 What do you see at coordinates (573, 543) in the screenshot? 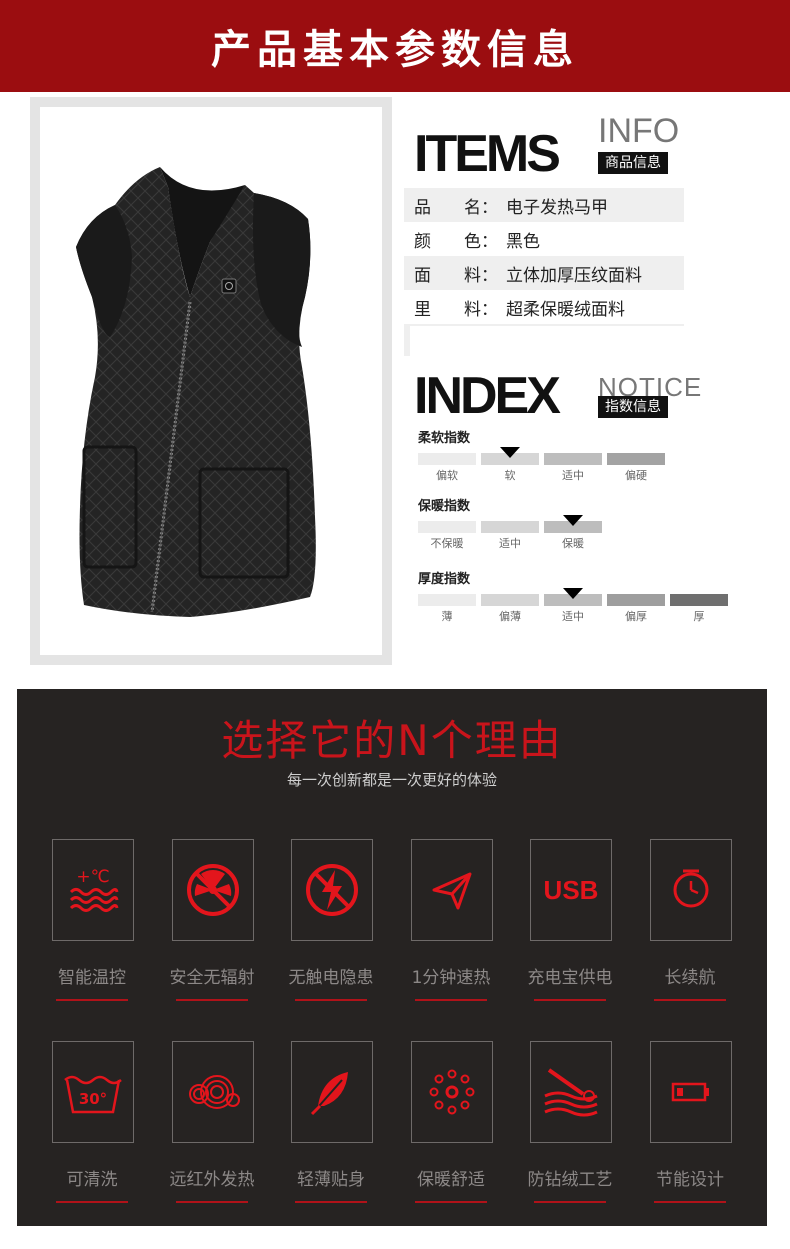
I see `scale-segment-label: 保暖` at bounding box center [573, 543].